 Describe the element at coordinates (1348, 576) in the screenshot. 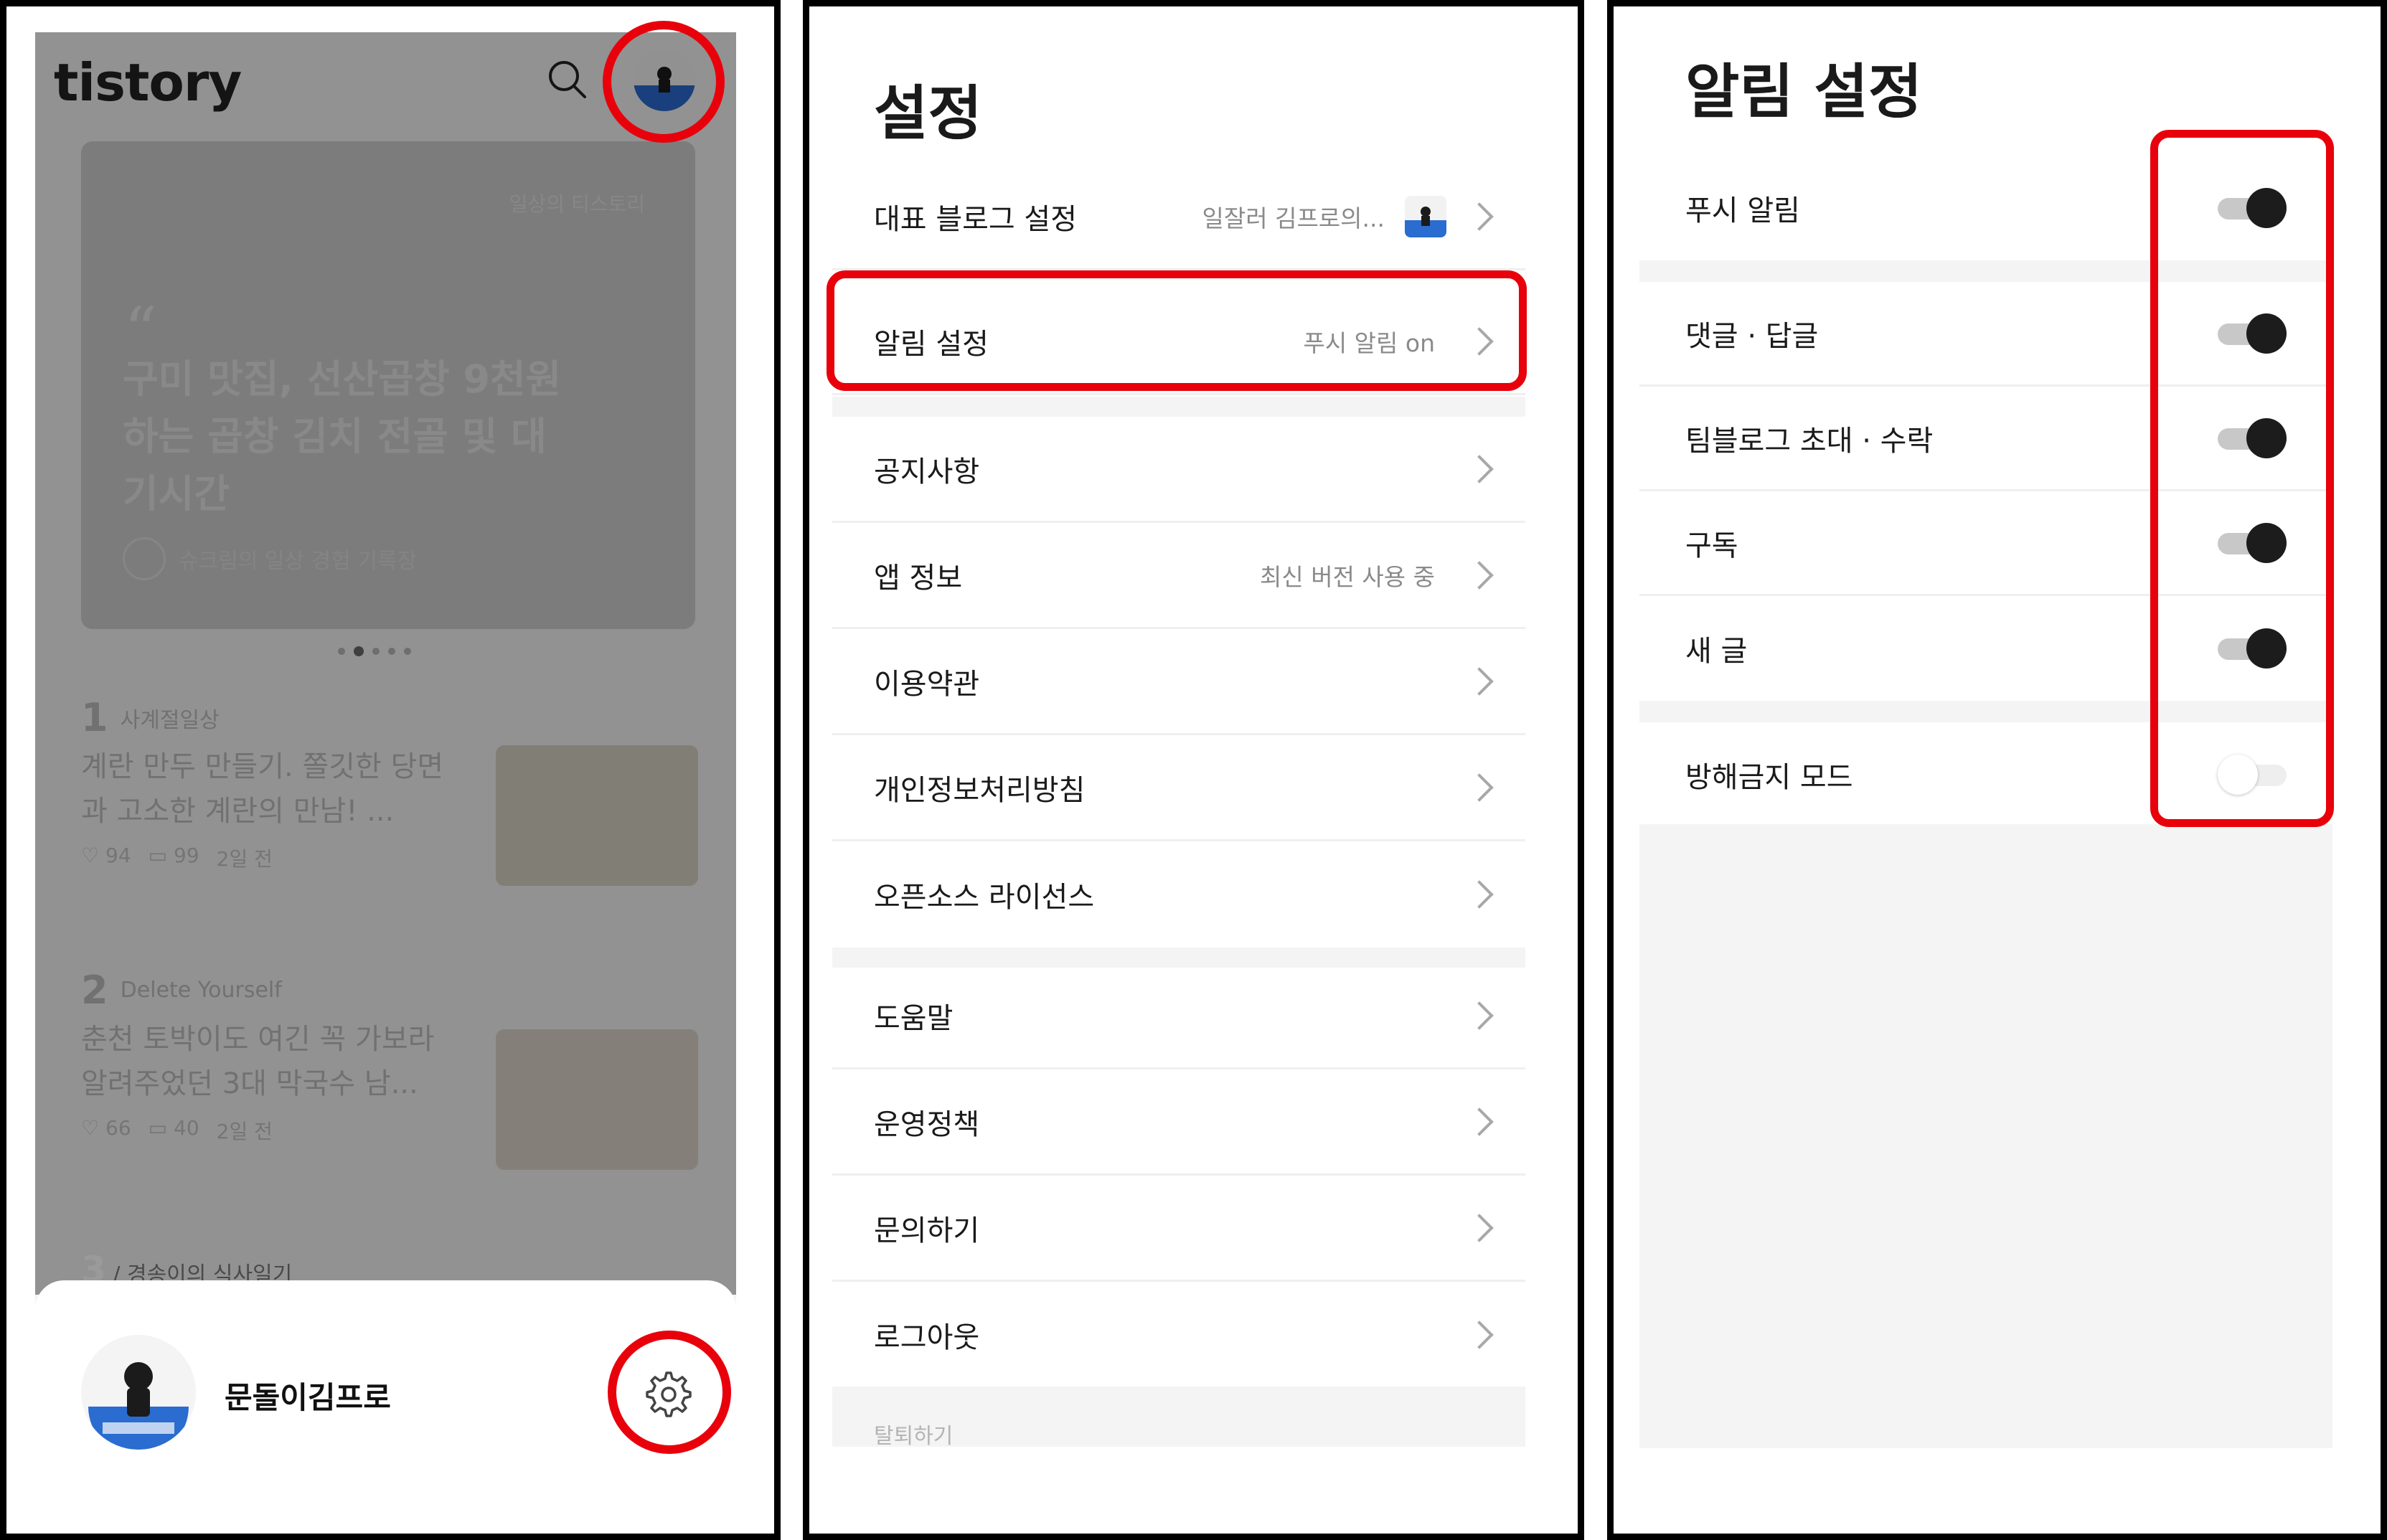

I see `row-value: 최신 버전 사용 중` at that location.